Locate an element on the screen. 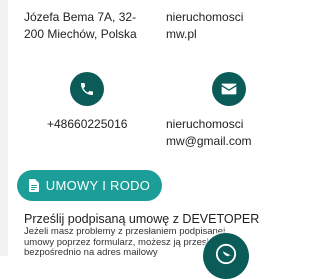  upload-section-title: Prześlij podpisaną umowę z DEVETOPER is located at coordinates (142, 219).